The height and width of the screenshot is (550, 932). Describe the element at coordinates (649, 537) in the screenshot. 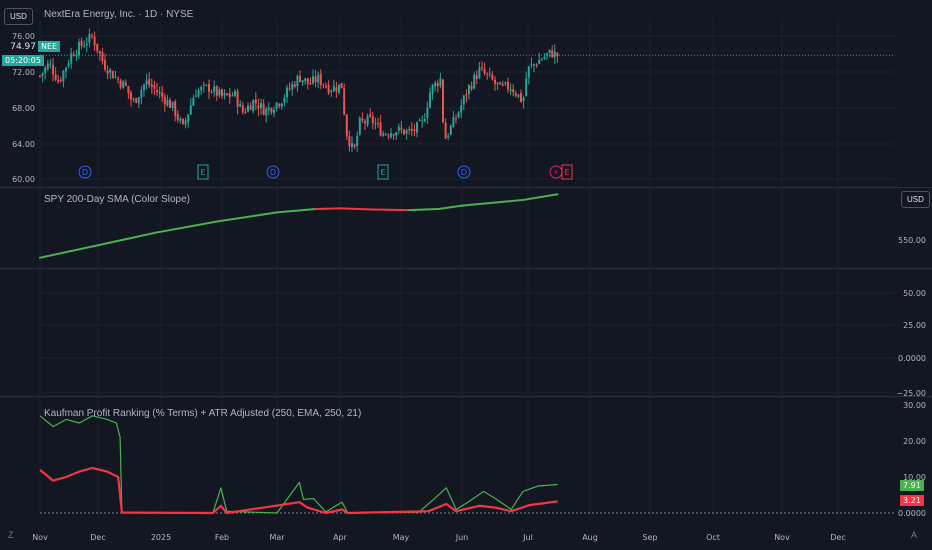

I see `x-axis-label: Sep` at that location.